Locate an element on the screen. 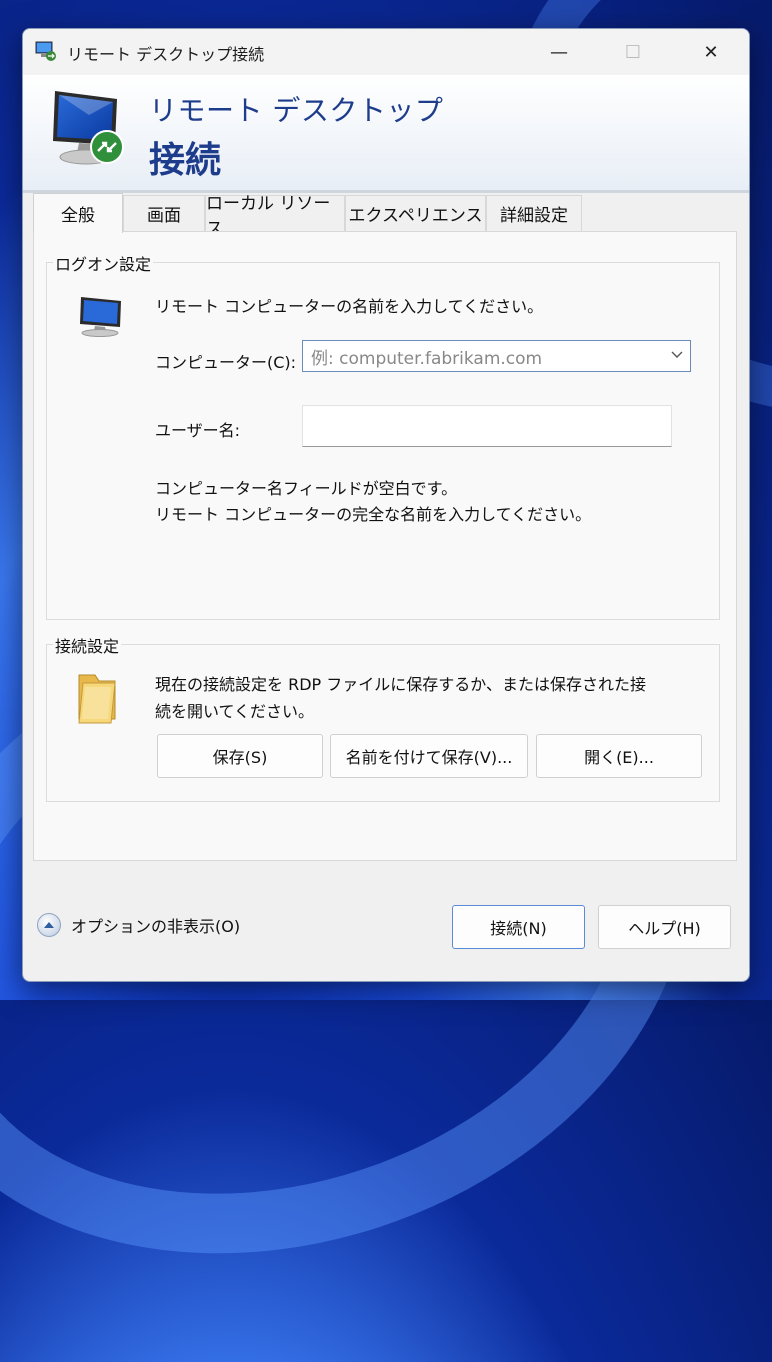 The width and height of the screenshot is (772, 1362). logon-settings-label: ログオン設定 is located at coordinates (103, 263).